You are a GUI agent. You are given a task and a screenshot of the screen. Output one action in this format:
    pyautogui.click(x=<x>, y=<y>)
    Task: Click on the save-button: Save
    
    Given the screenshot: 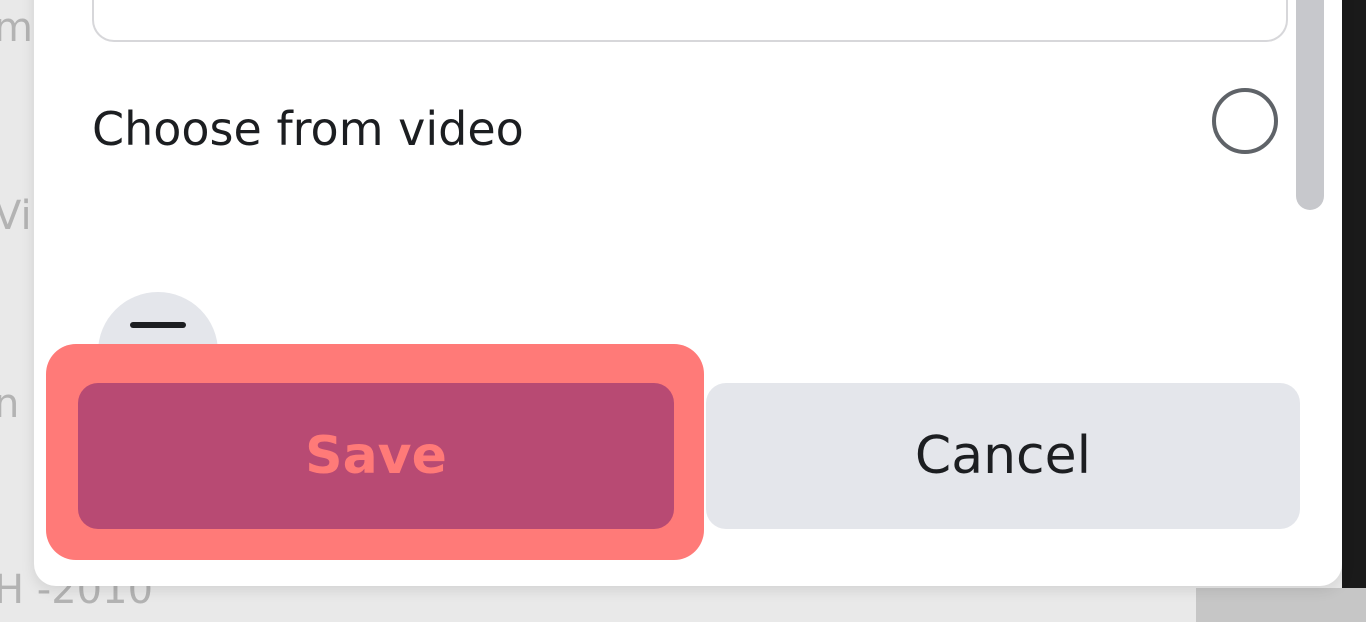 What is the action you would take?
    pyautogui.click(x=376, y=456)
    